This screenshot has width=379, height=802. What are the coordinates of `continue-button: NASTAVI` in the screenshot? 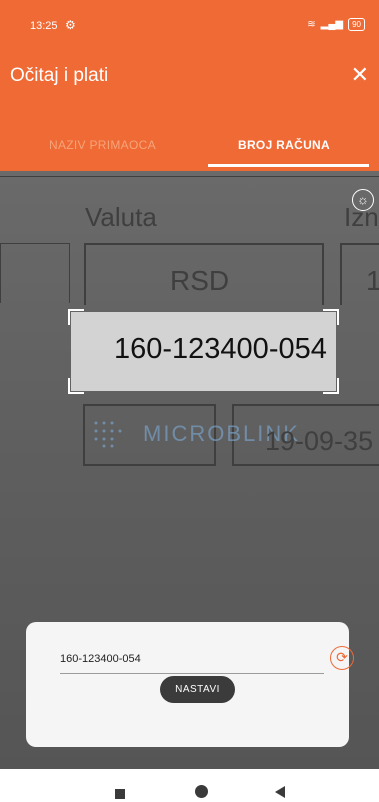 It's located at (197, 689).